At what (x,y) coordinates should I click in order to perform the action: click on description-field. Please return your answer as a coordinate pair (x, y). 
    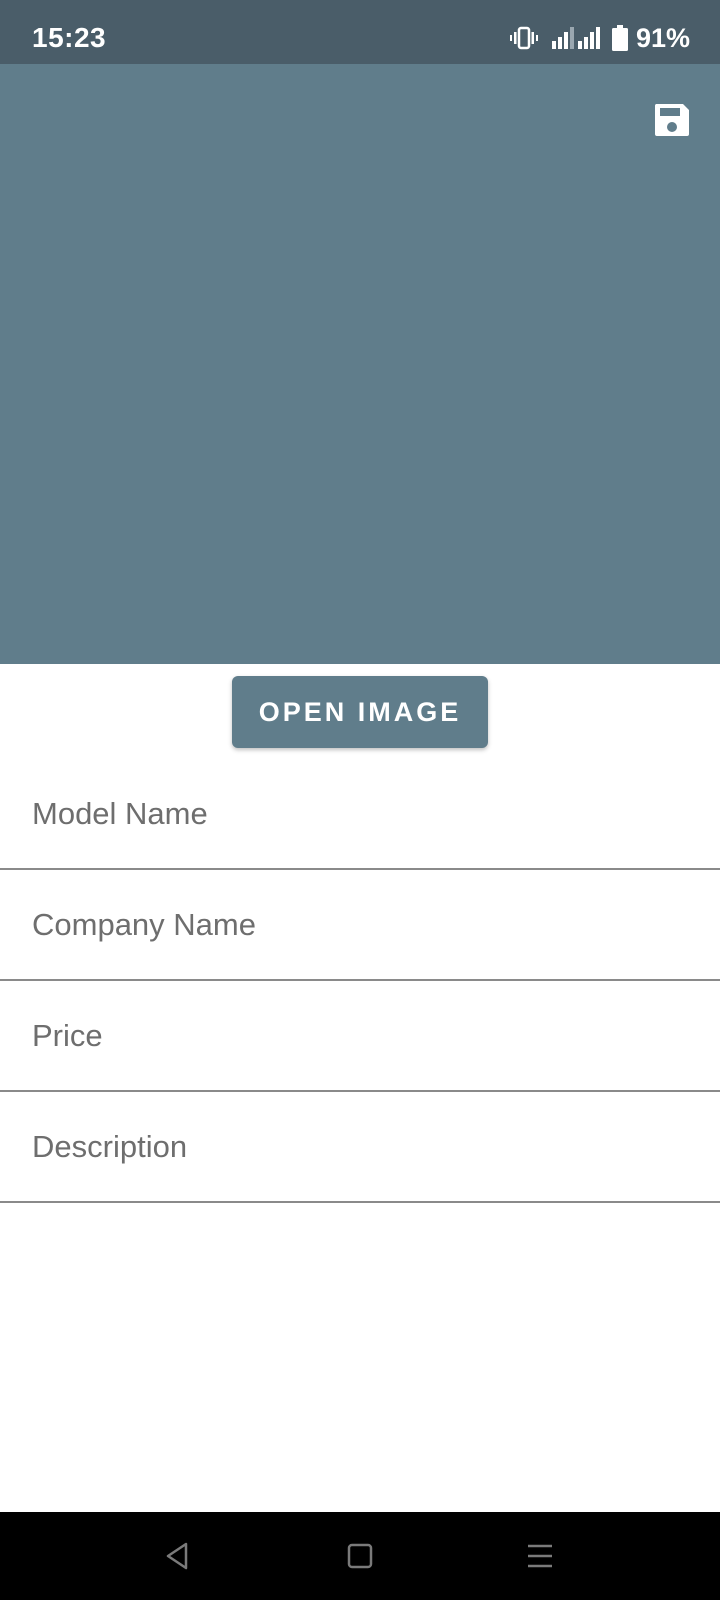
    Looking at the image, I should click on (360, 1147).